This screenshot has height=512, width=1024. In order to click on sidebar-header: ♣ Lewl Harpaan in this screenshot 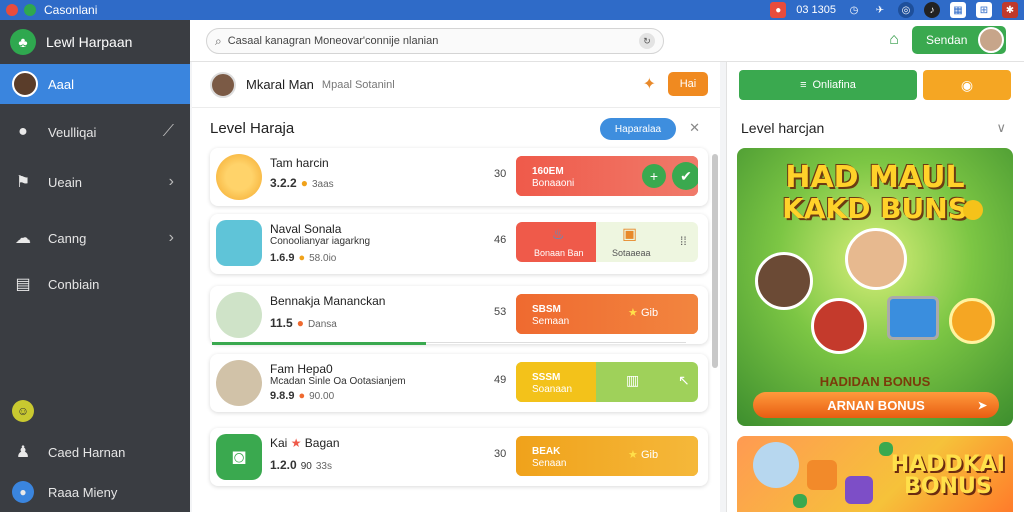, I will do `click(95, 42)`.